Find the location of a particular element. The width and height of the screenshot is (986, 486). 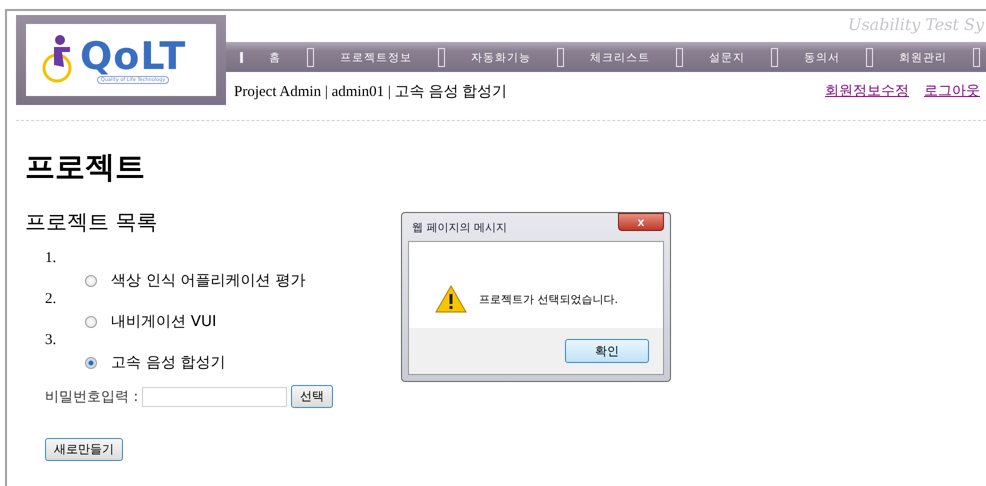

user-link: 회원정보수정 is located at coordinates (867, 91).